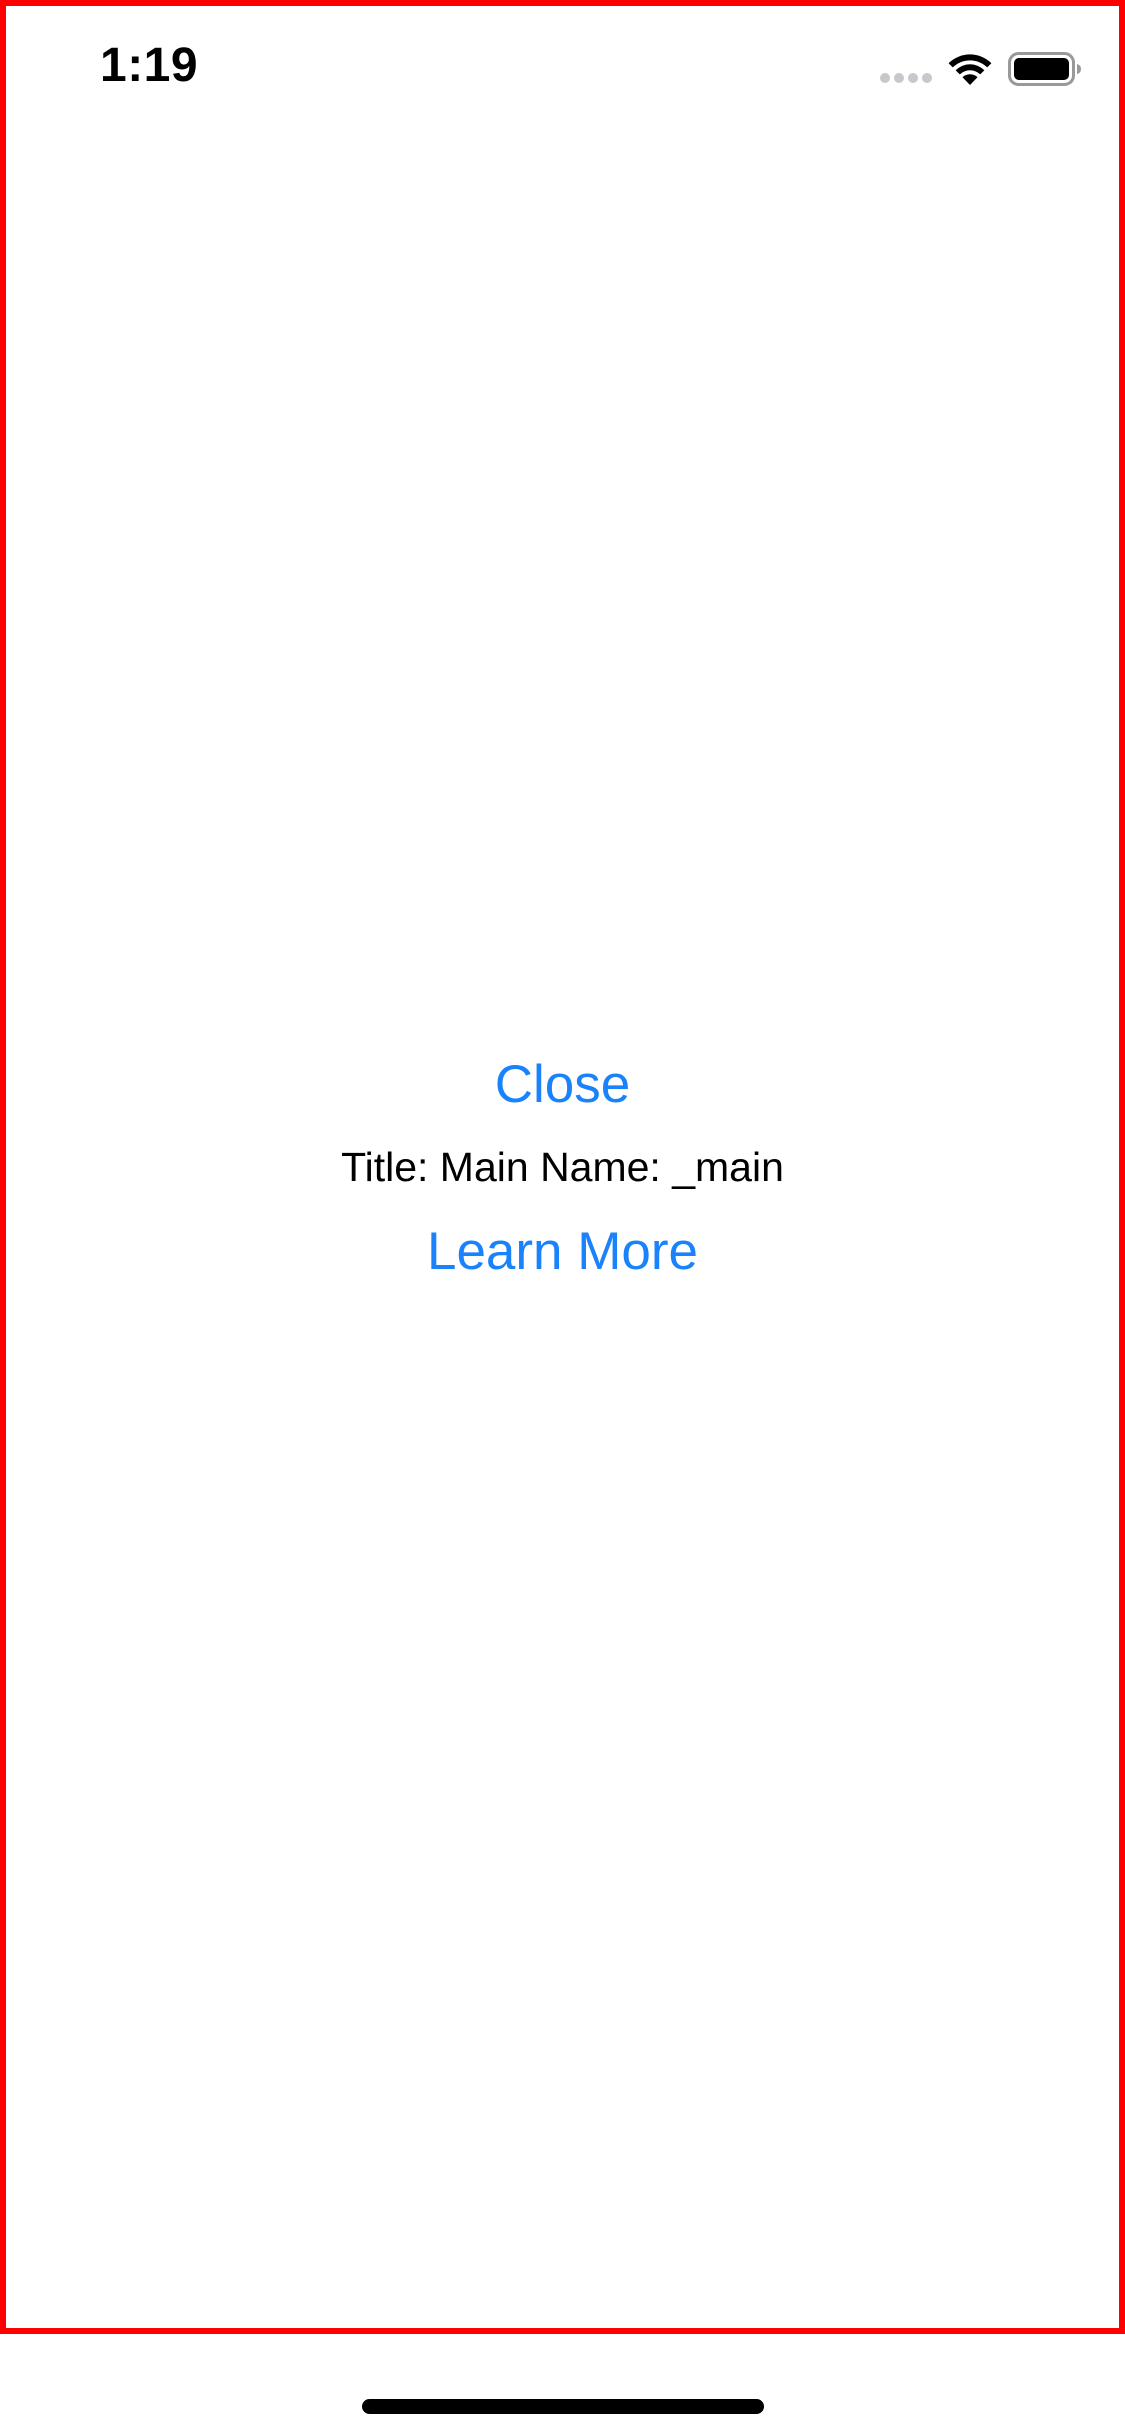 The width and height of the screenshot is (1125, 2436). I want to click on title-name-label: Title: Main Name: _main, so click(562, 1167).